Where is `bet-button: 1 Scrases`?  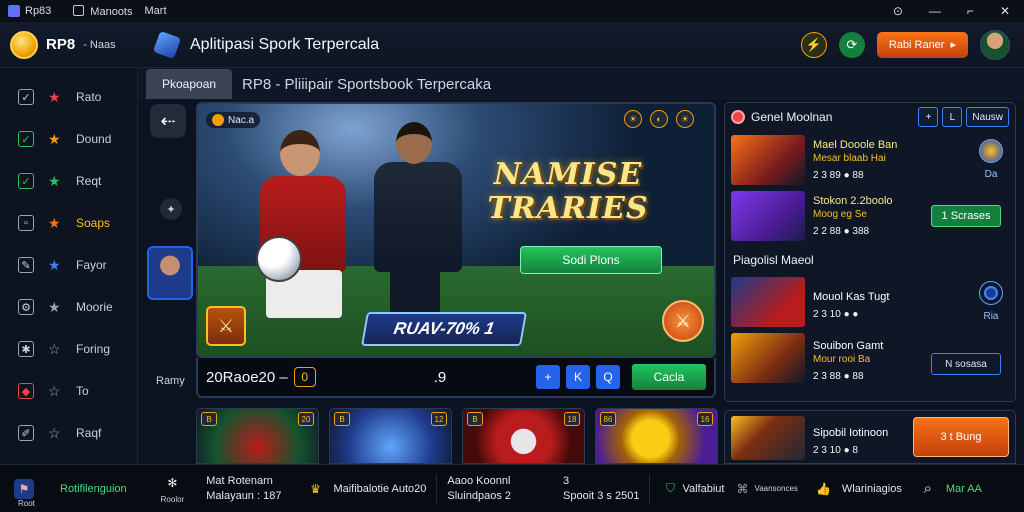
bet-button: 1 Scrases is located at coordinates (966, 216).